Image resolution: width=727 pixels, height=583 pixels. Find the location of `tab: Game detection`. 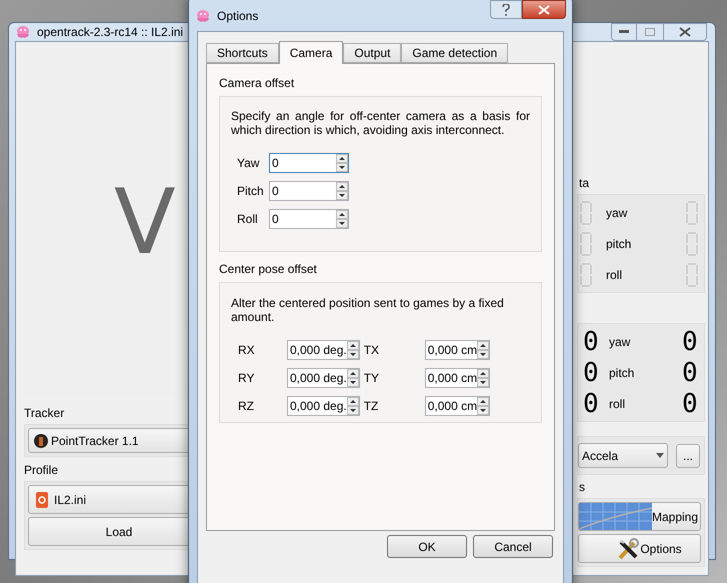

tab: Game detection is located at coordinates (454, 53).